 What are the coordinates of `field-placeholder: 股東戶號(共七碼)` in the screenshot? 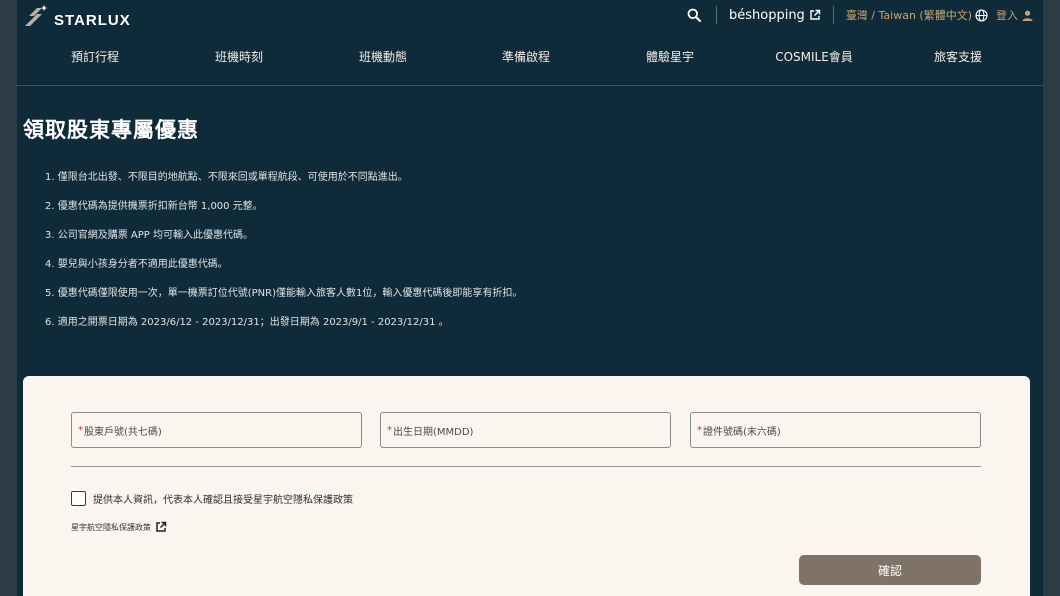 It's located at (123, 432).